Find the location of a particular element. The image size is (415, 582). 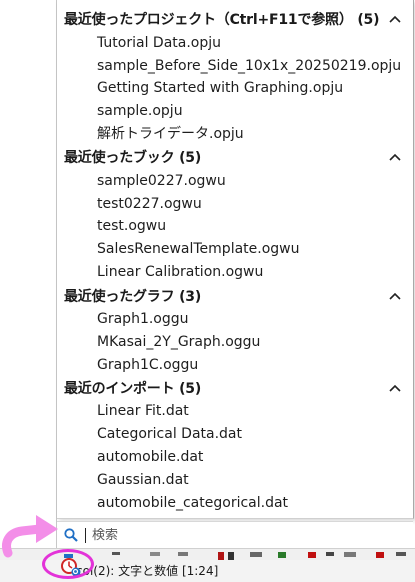

status-text: col(2): 文字と数値 [1:24] is located at coordinates (147, 571).